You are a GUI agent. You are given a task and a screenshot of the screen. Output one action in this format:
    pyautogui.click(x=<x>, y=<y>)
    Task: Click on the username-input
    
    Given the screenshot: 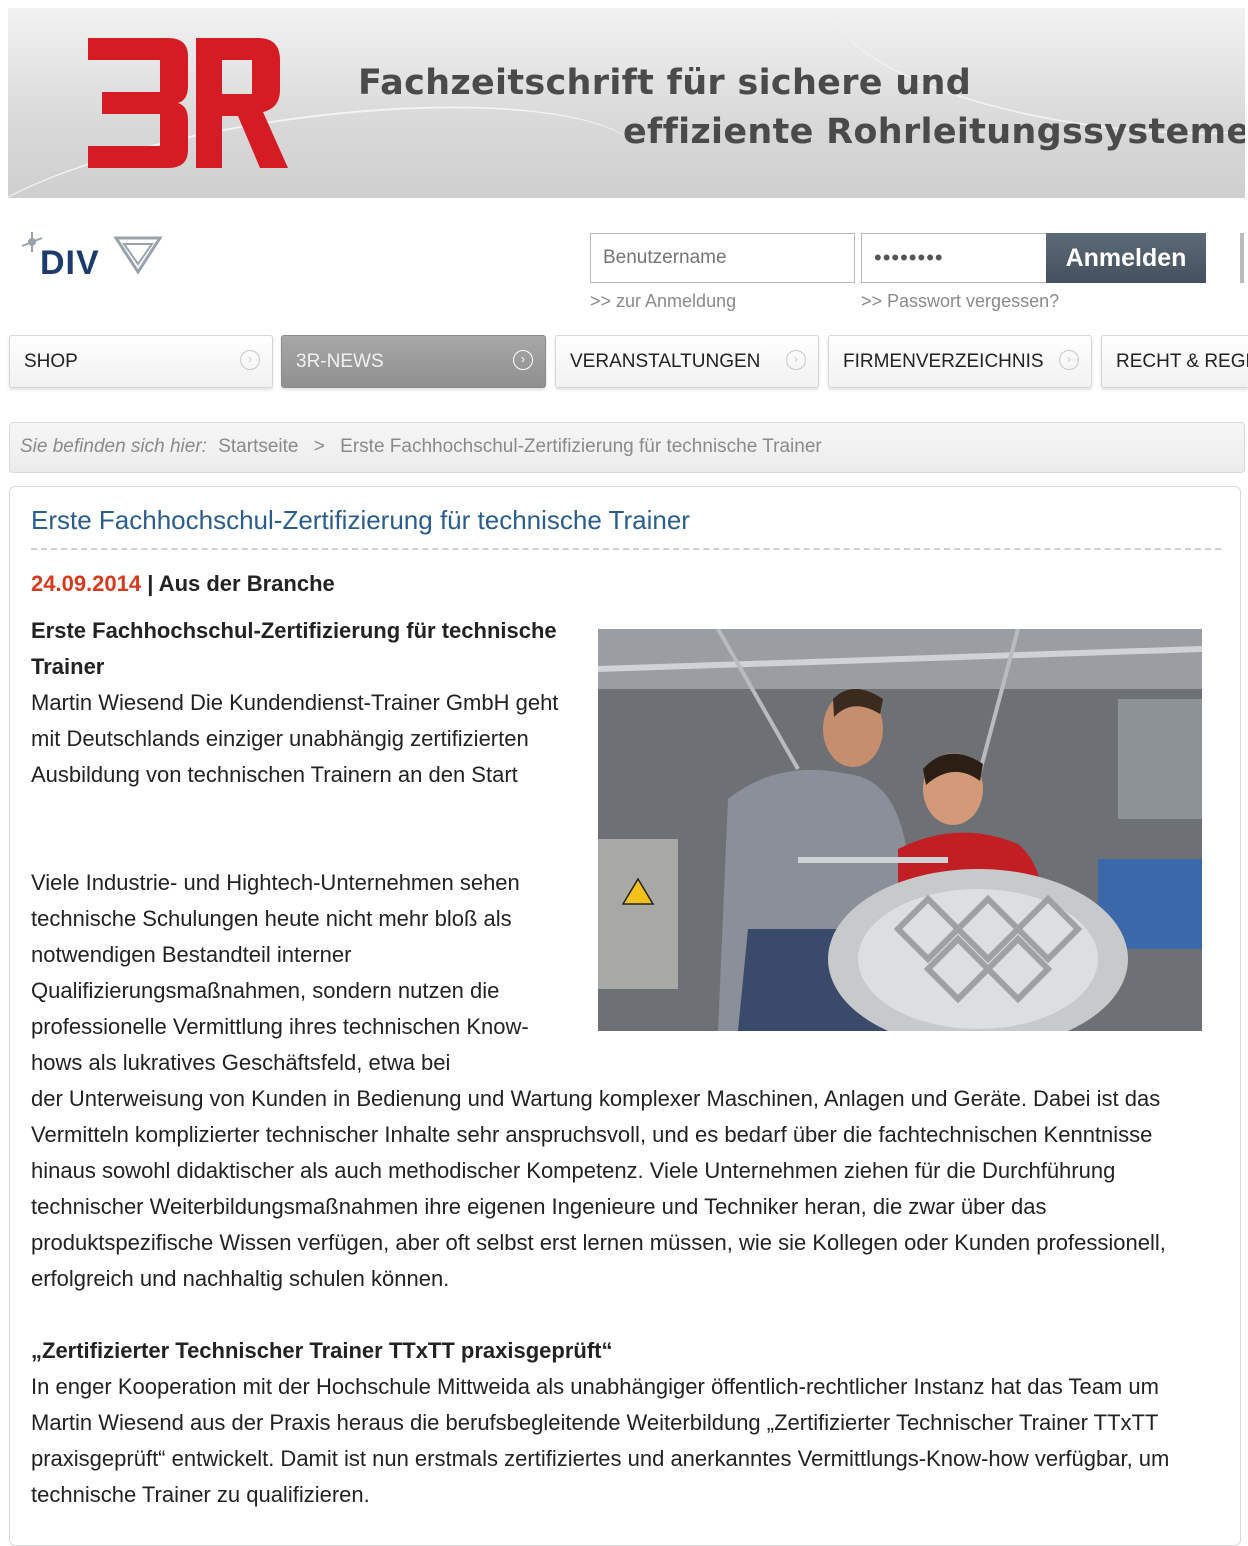 What is the action you would take?
    pyautogui.click(x=722, y=258)
    